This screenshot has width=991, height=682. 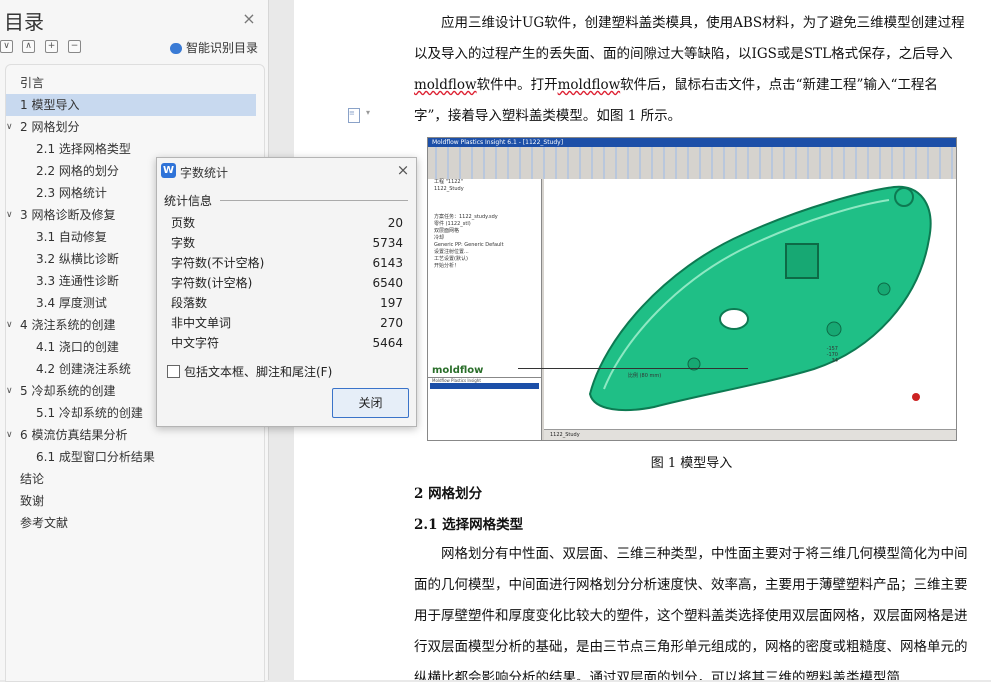 What do you see at coordinates (131, 105) in the screenshot?
I see `toc-item: 1 模型导入` at bounding box center [131, 105].